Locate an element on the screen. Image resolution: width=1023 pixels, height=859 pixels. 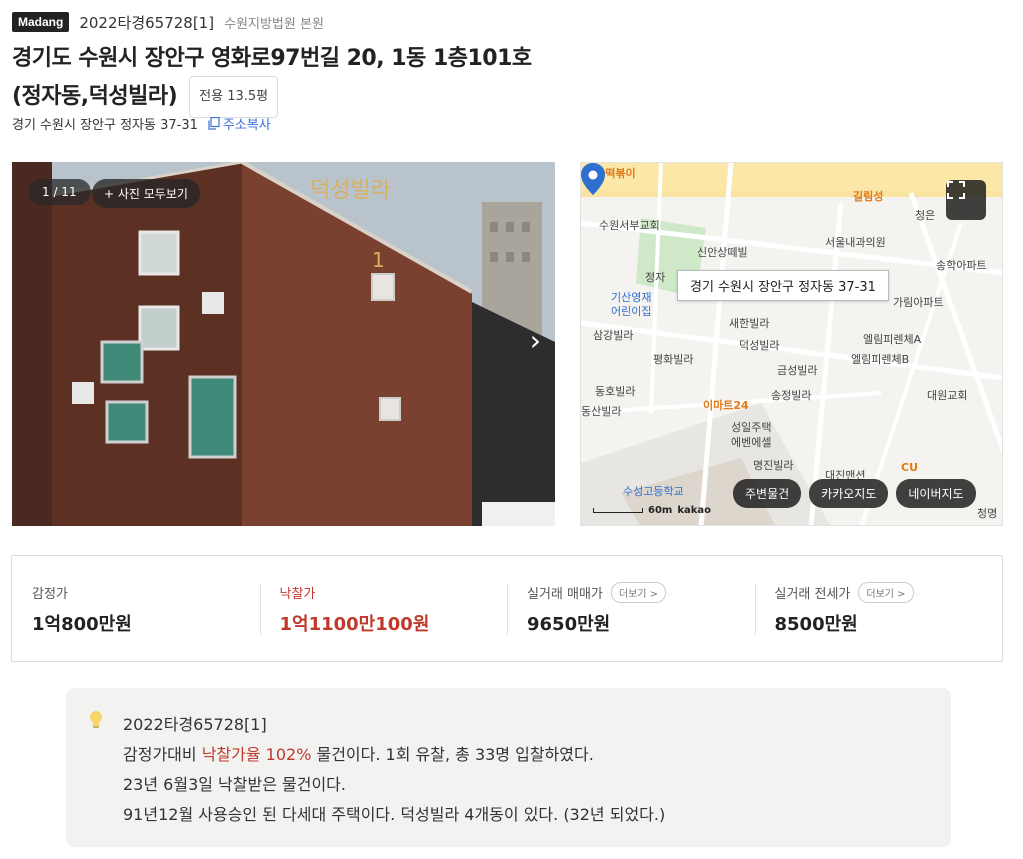
scale-bar is located at coordinates (618, 510).